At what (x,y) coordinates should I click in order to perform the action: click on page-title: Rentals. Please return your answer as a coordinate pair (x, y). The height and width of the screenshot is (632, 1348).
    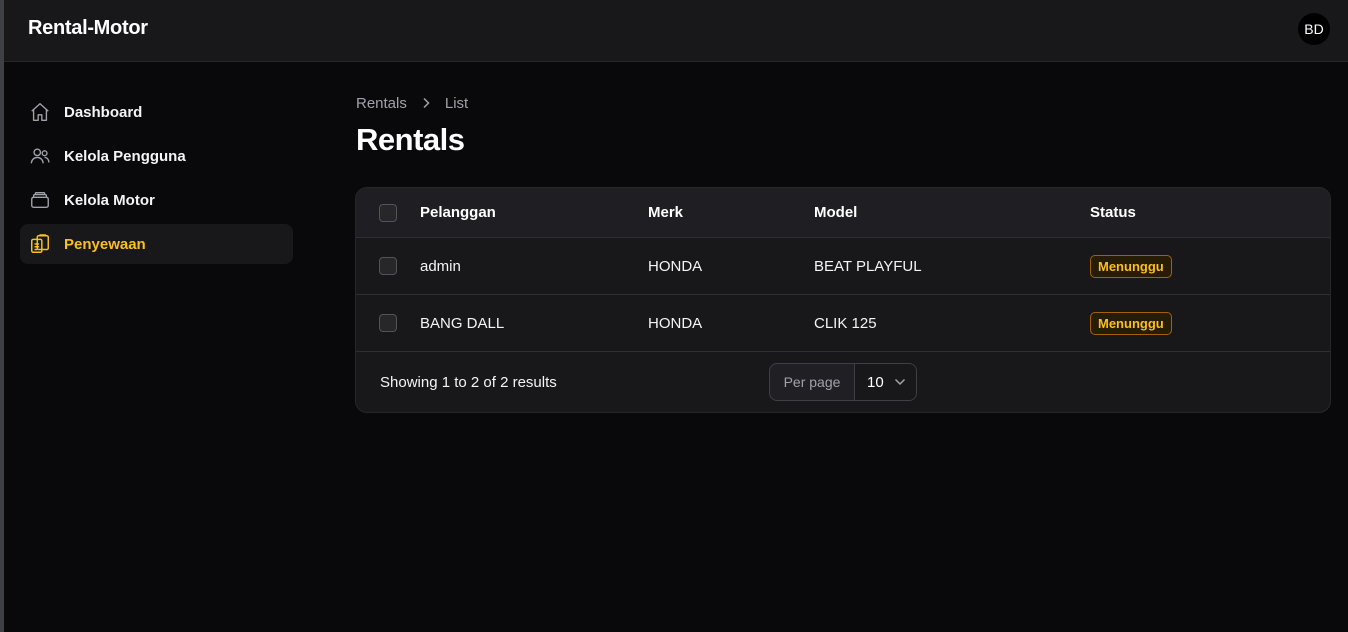
    Looking at the image, I should click on (410, 139).